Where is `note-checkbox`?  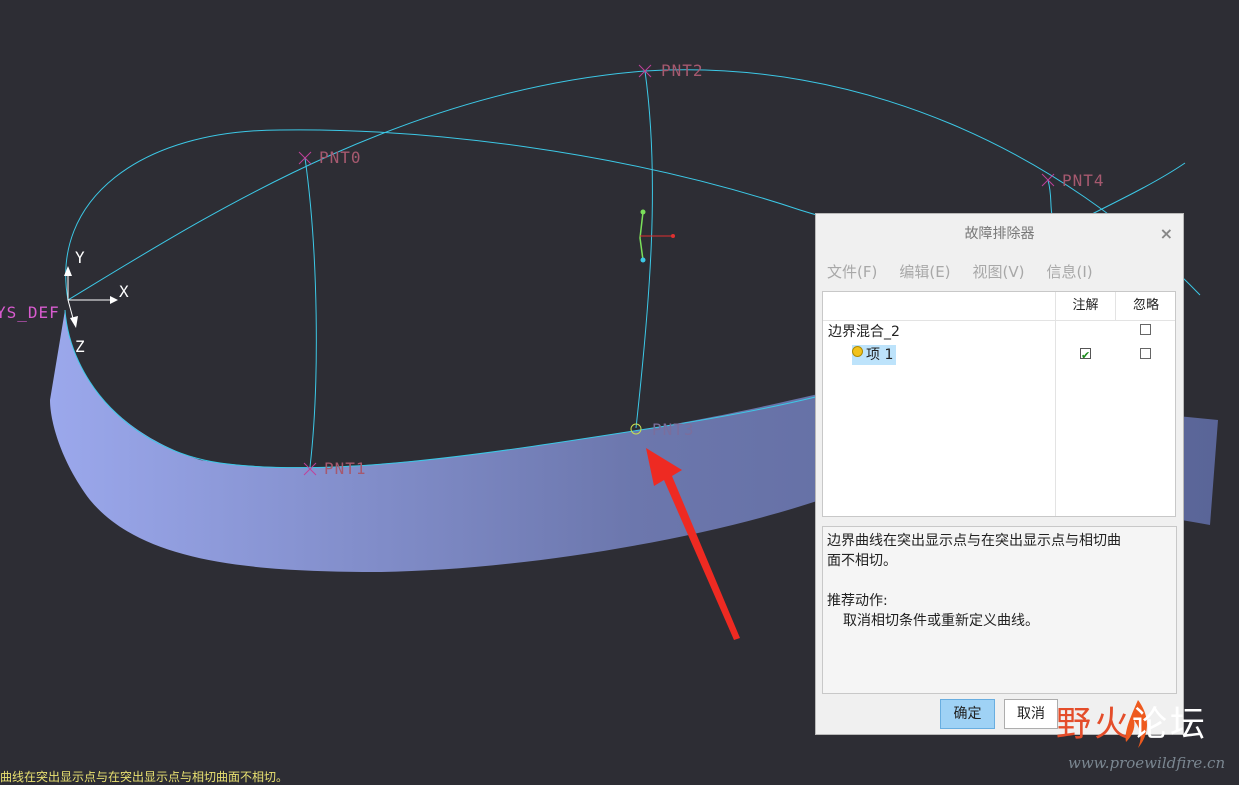
note-checkbox is located at coordinates (1085, 356).